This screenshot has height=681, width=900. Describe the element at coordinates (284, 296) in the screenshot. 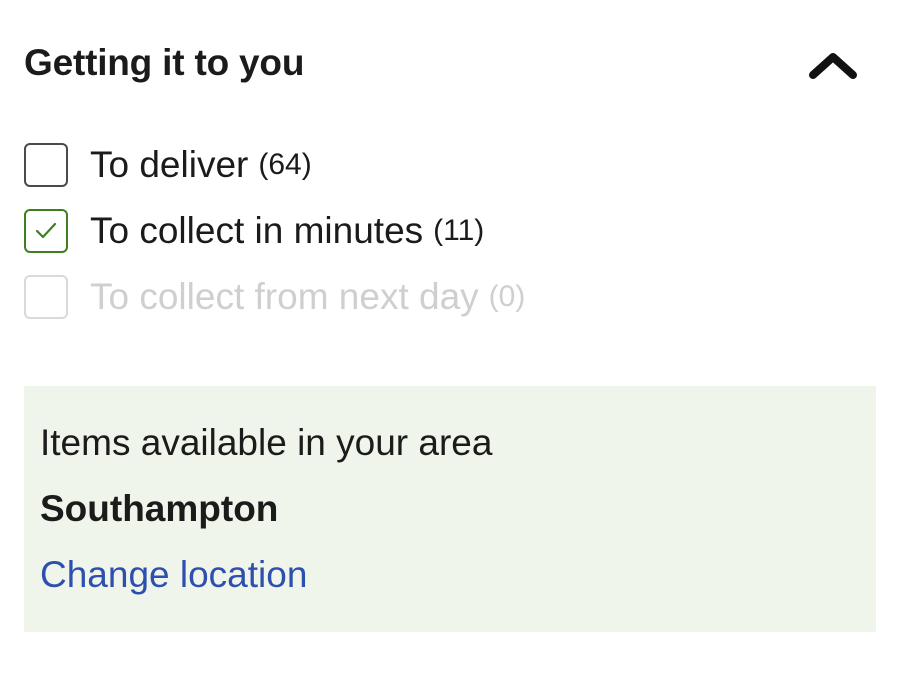

I see `option-label: To collect from next day` at that location.